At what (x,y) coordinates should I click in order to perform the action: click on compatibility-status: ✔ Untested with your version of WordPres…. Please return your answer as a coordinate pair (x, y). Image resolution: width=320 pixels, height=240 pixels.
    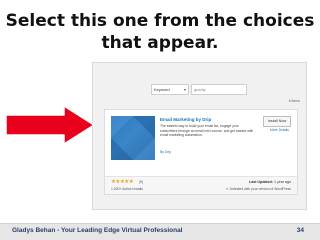
    Looking at the image, I should click on (258, 189).